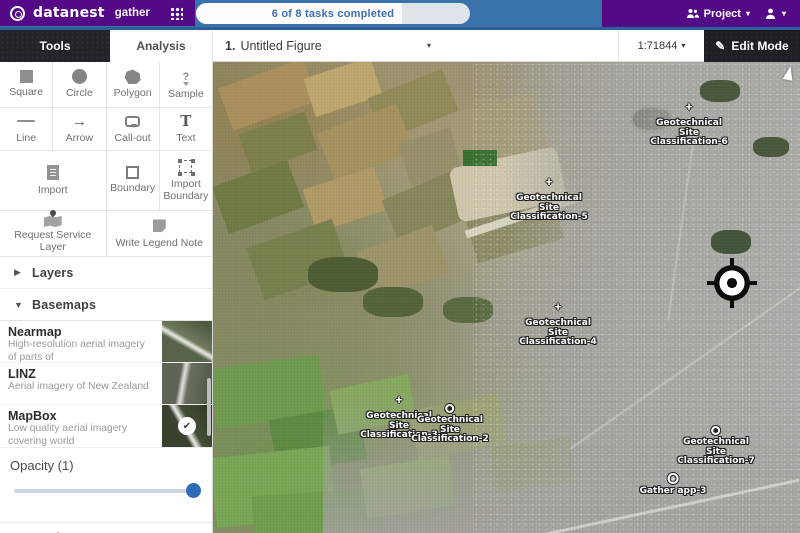  What do you see at coordinates (673, 478) in the screenshot?
I see `circle-plus-marker-icon` at bounding box center [673, 478].